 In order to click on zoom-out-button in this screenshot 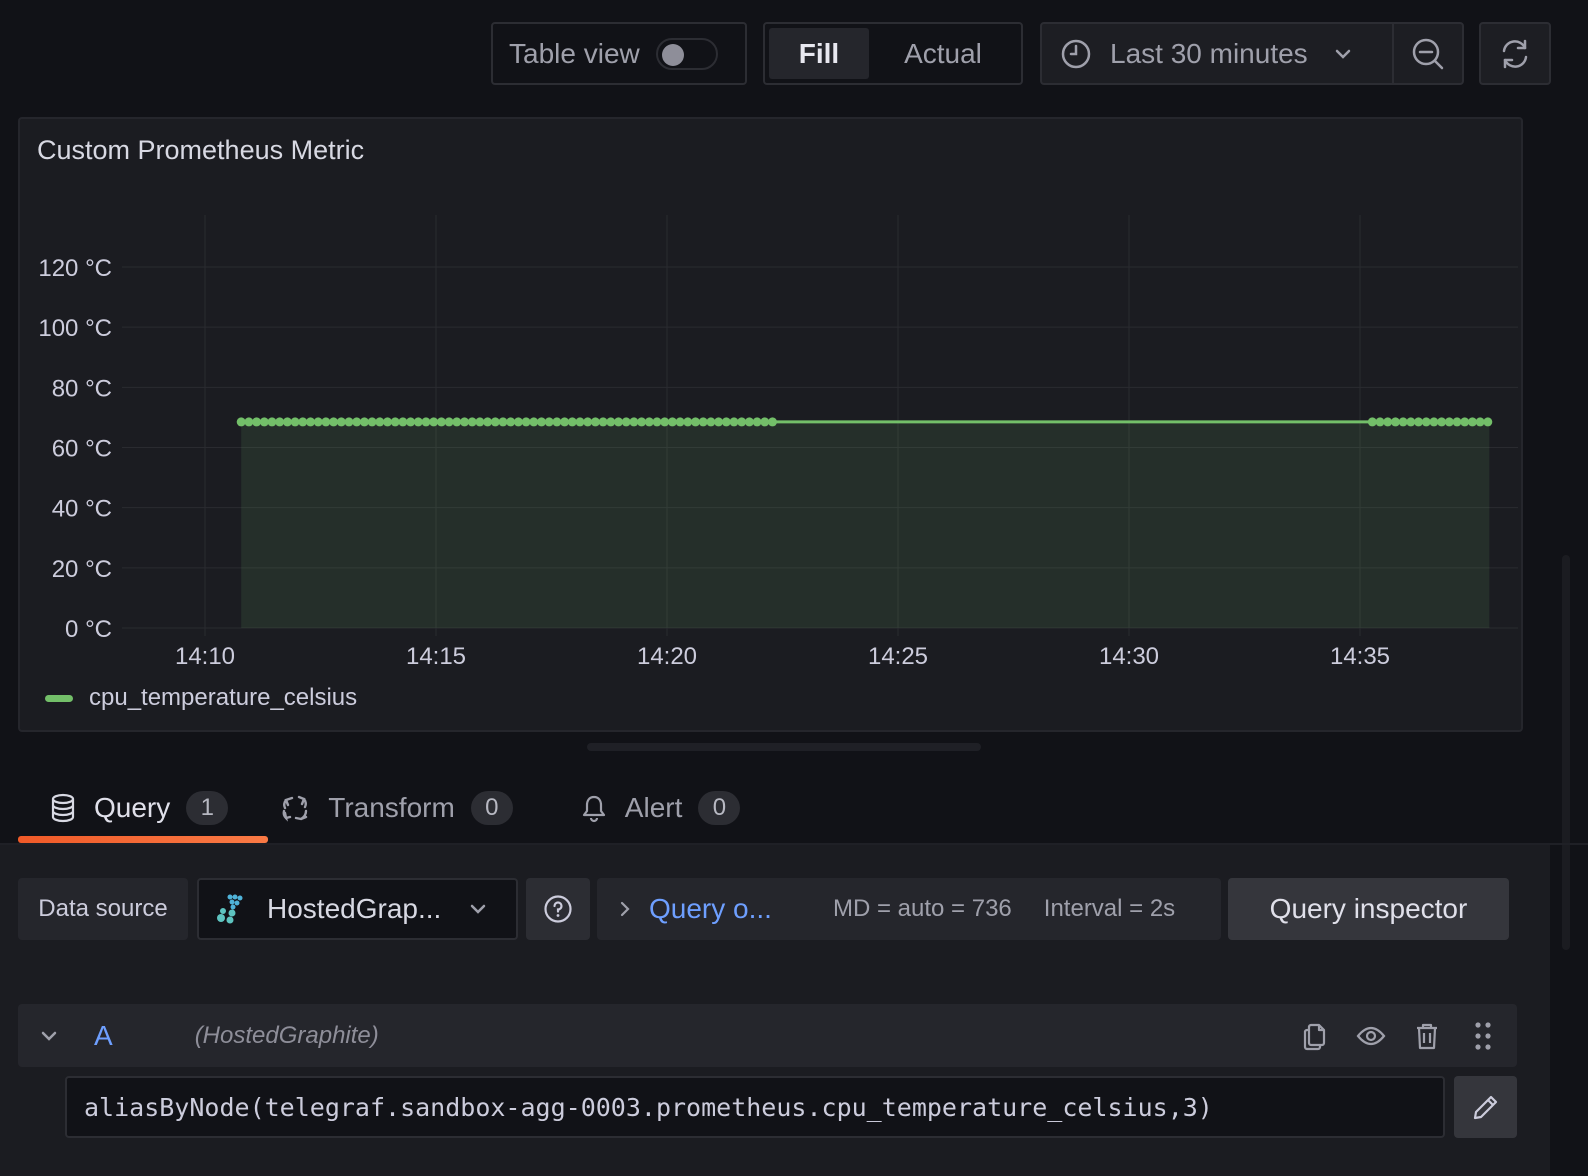, I will do `click(1428, 53)`.